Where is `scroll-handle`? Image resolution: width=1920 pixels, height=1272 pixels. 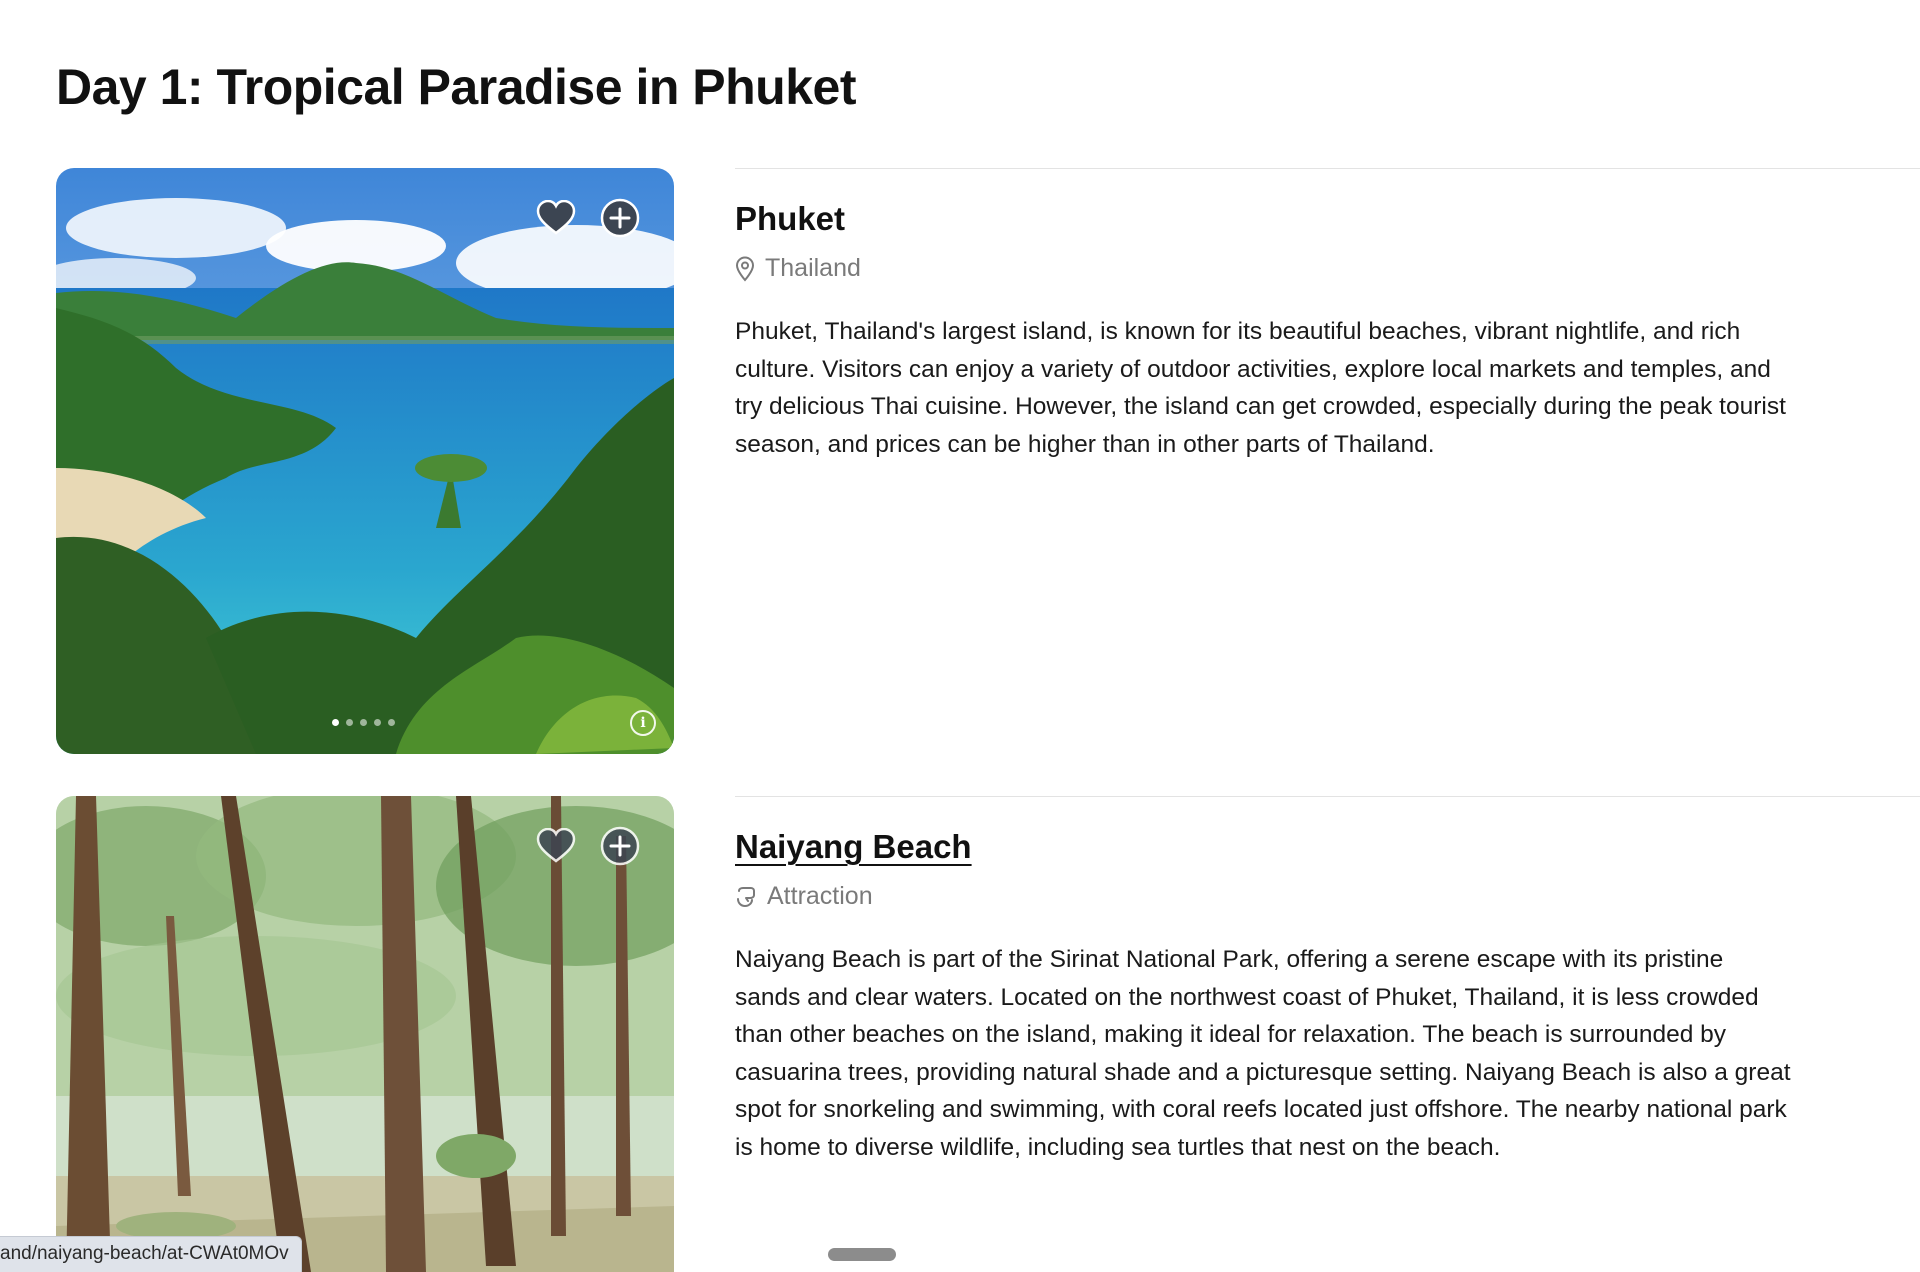
scroll-handle is located at coordinates (862, 1254).